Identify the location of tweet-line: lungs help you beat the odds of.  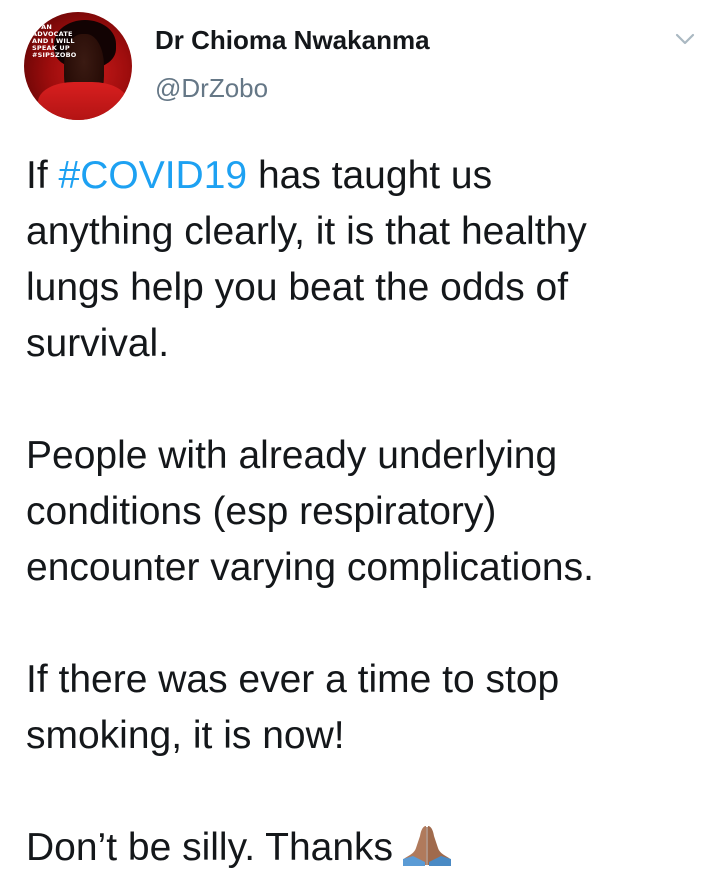
(297, 287).